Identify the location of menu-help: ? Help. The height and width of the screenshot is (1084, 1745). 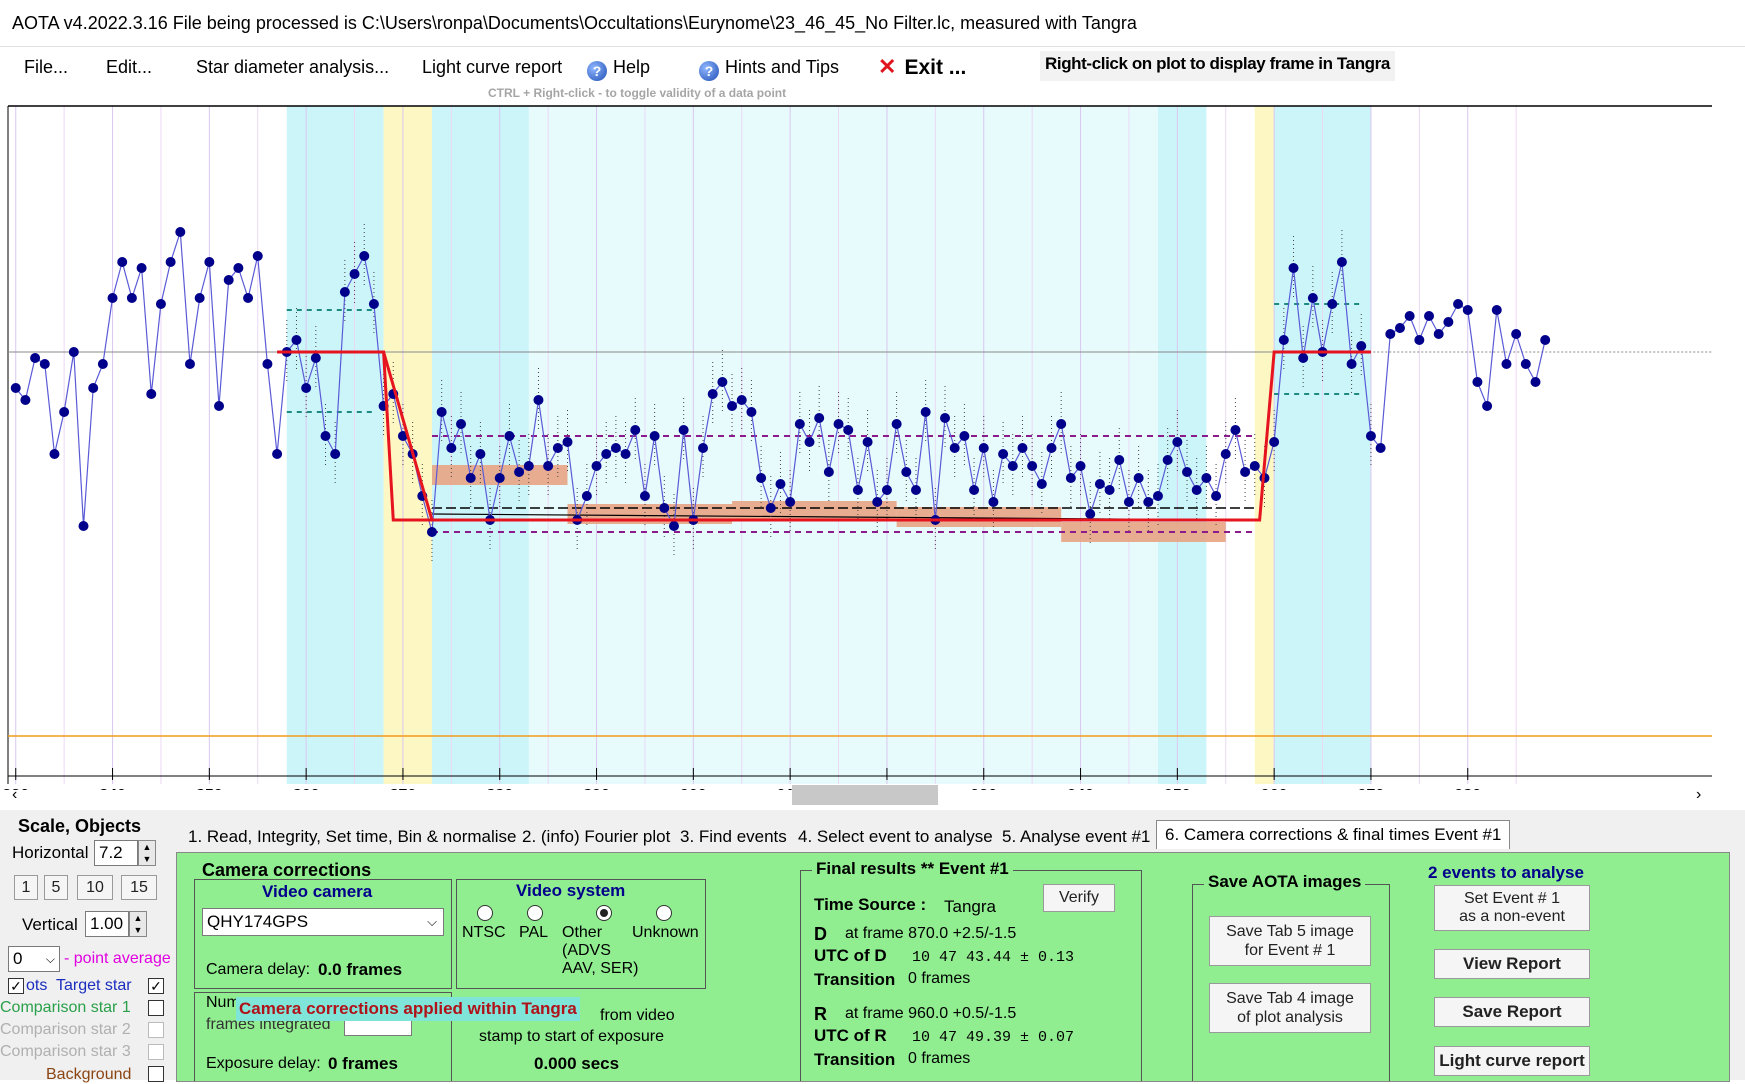
(618, 69).